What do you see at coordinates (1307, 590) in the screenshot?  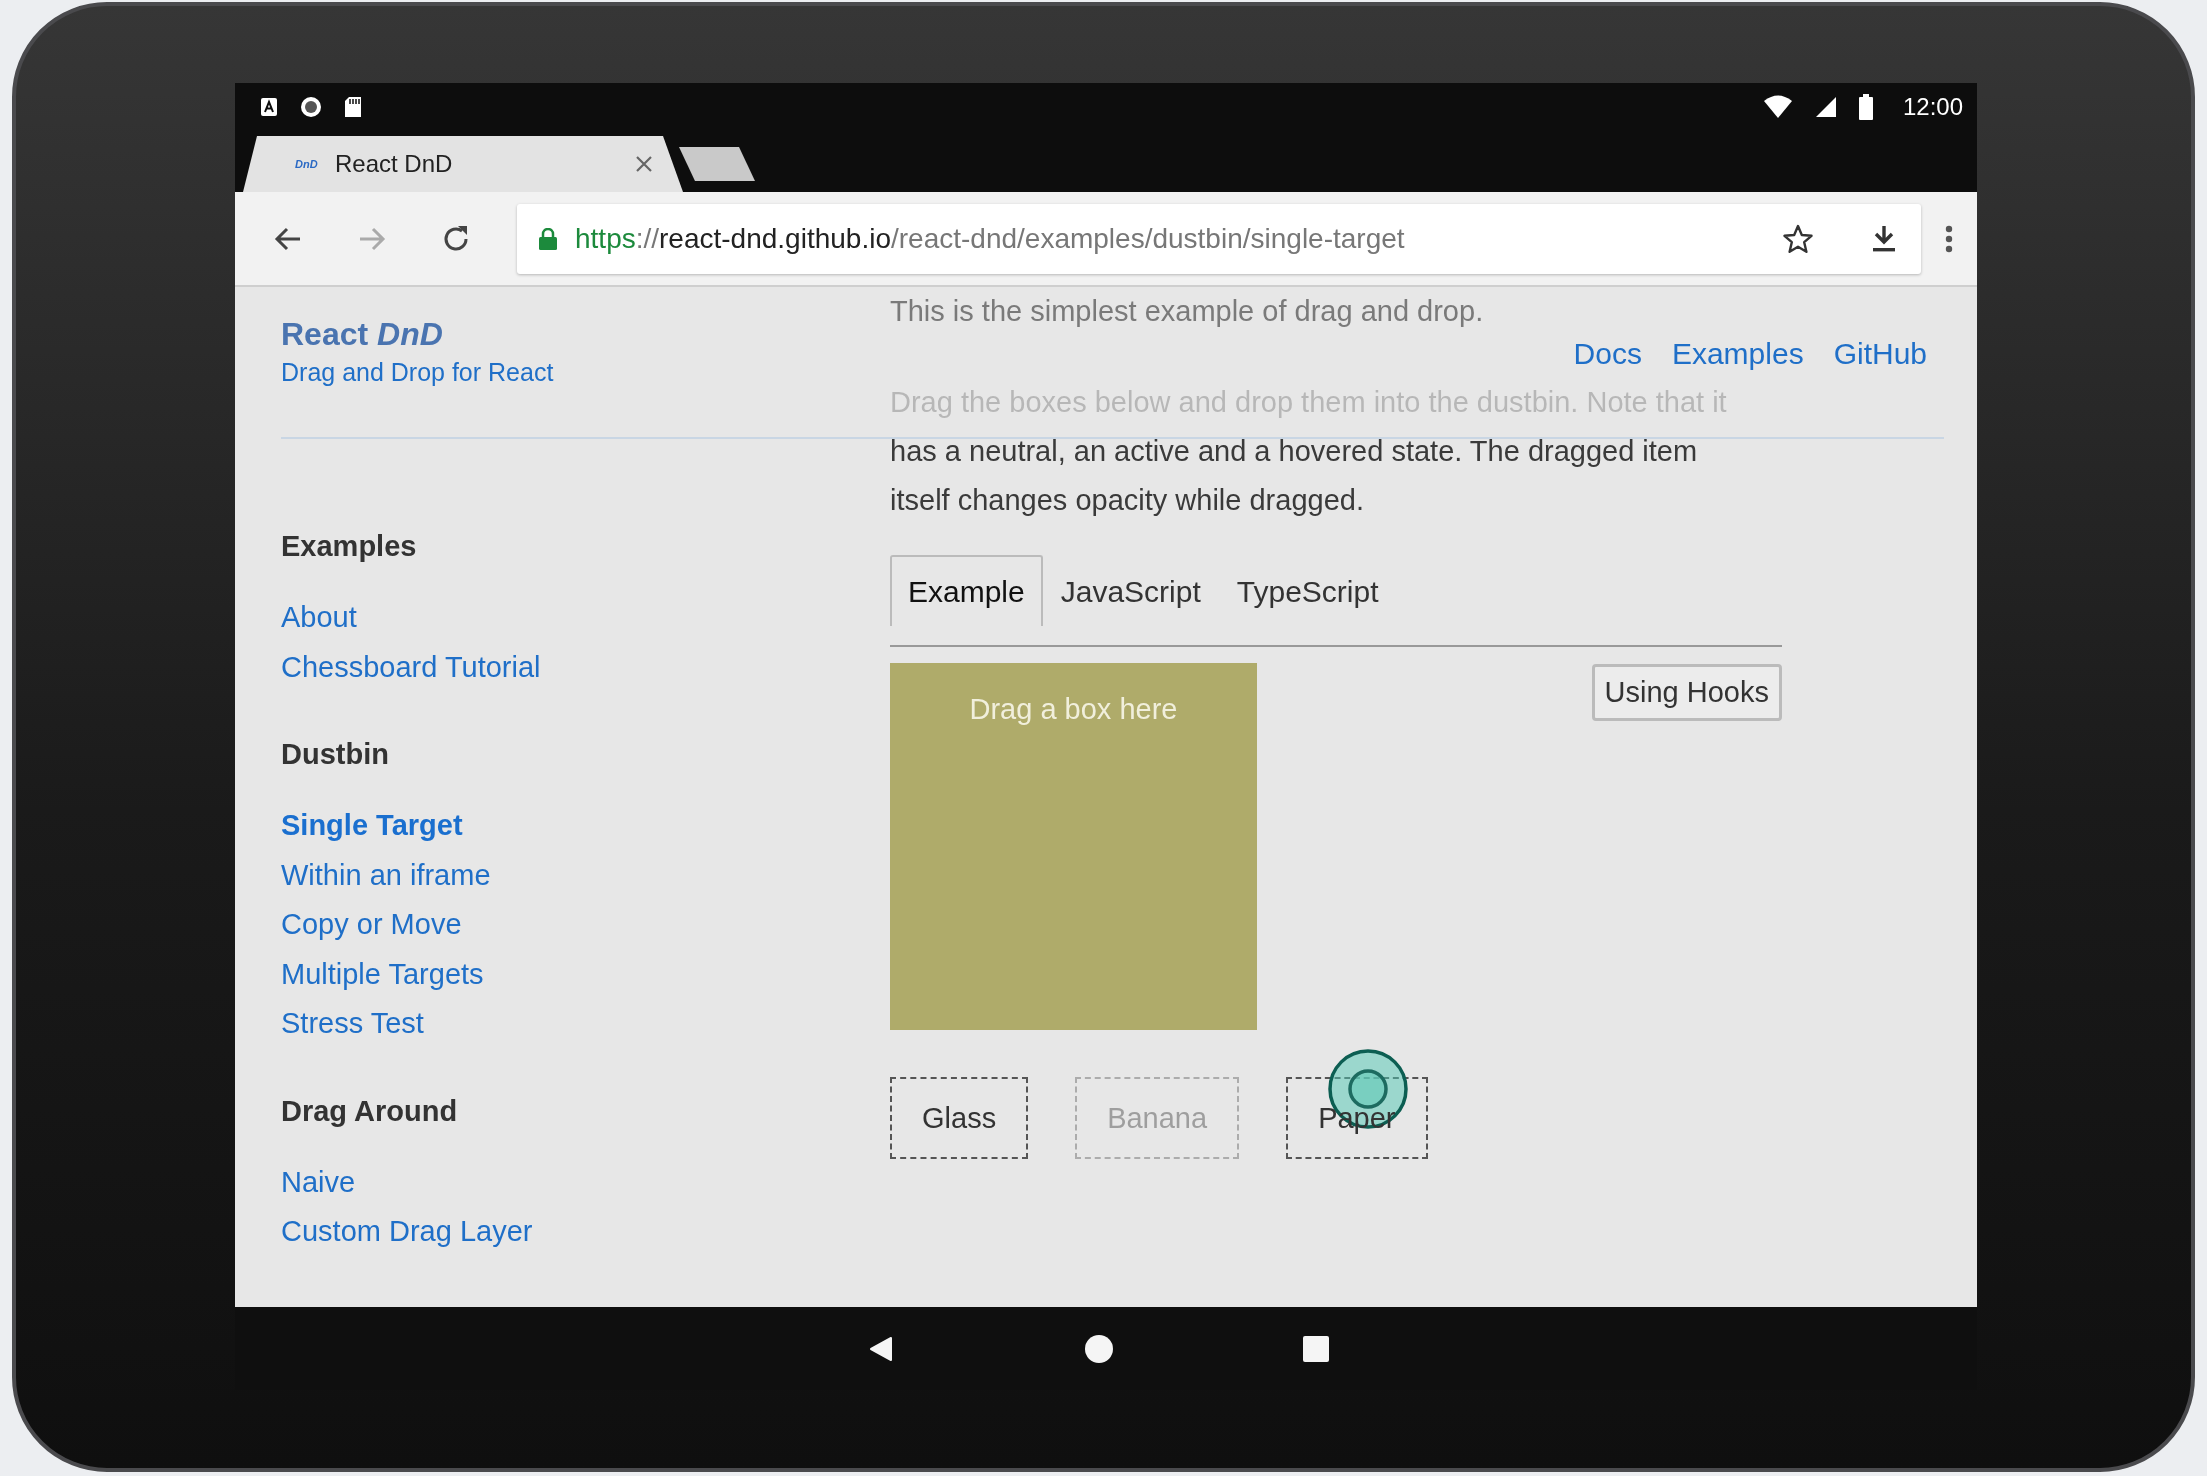 I see `code-tab: TypeScript` at bounding box center [1307, 590].